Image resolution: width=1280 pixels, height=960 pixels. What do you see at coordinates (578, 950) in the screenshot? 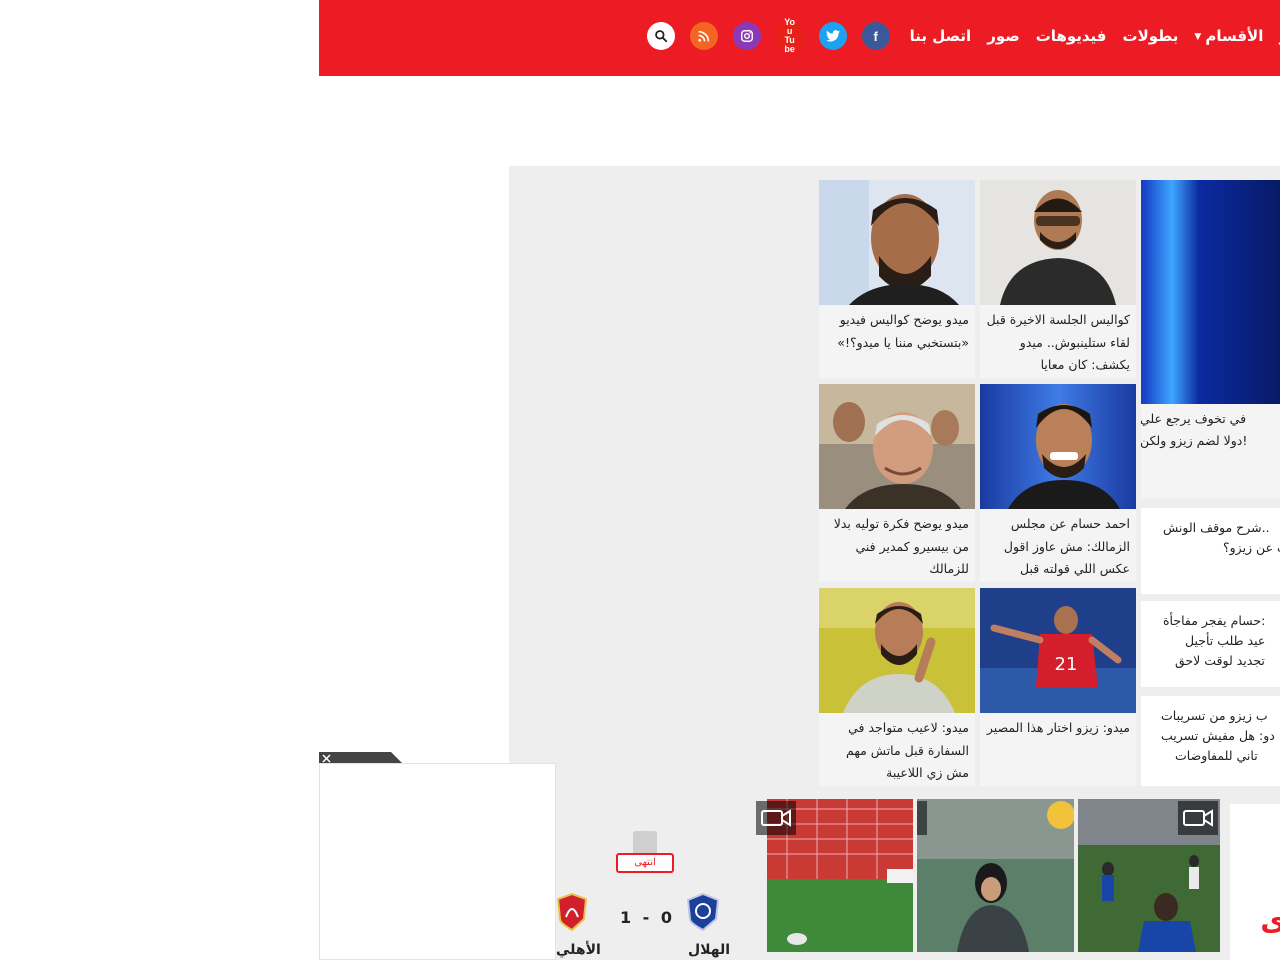
I see `away-team-name: الأهلي` at bounding box center [578, 950].